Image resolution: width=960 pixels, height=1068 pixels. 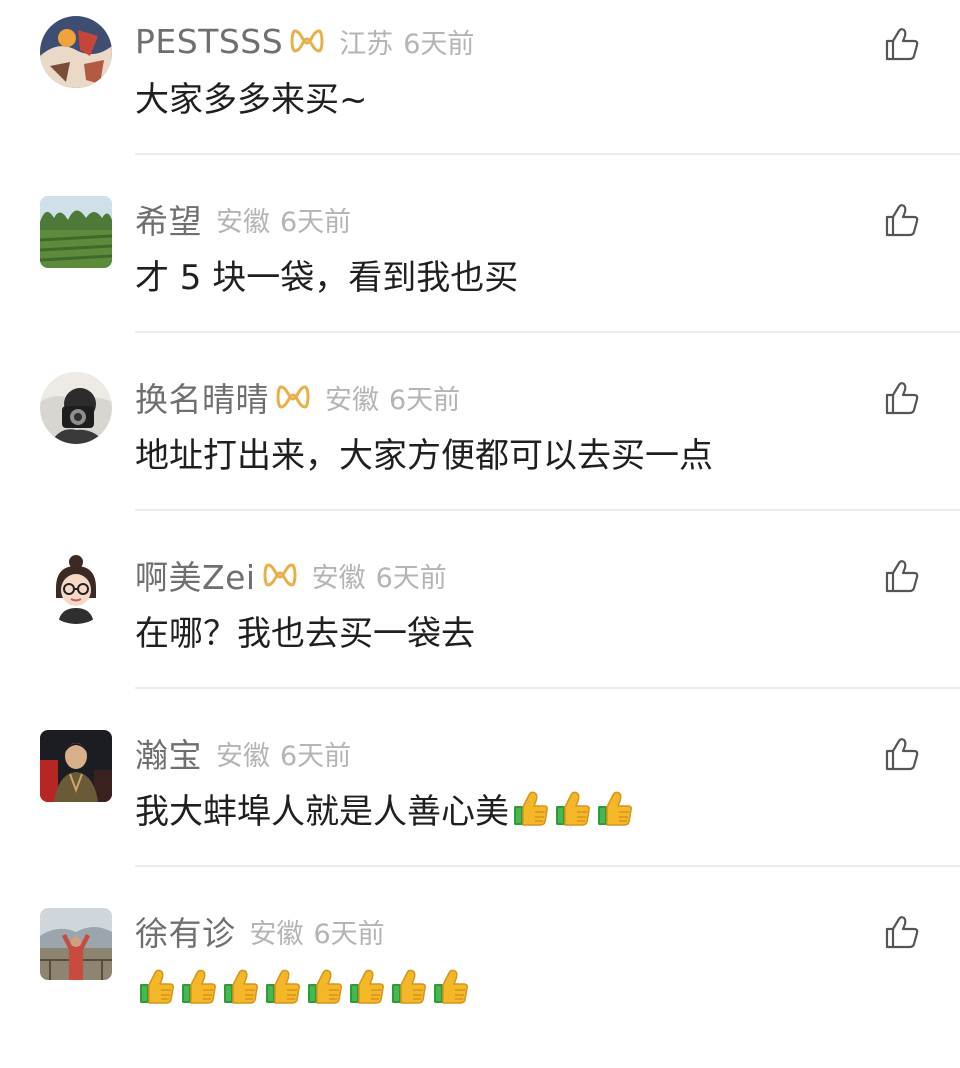 What do you see at coordinates (185, 931) in the screenshot?
I see `username: 徐有诊` at bounding box center [185, 931].